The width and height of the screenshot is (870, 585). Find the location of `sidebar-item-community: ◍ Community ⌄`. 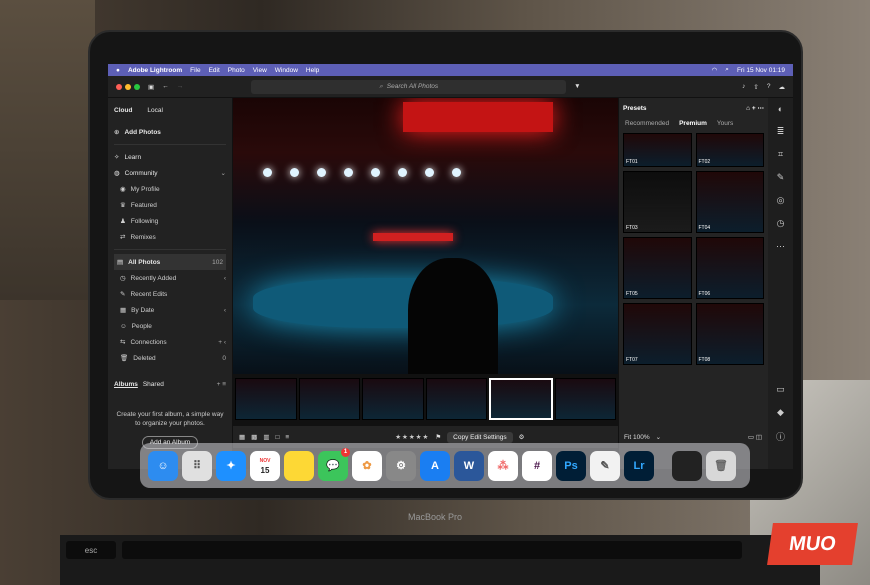

sidebar-item-community: ◍ Community ⌄ is located at coordinates (170, 173).